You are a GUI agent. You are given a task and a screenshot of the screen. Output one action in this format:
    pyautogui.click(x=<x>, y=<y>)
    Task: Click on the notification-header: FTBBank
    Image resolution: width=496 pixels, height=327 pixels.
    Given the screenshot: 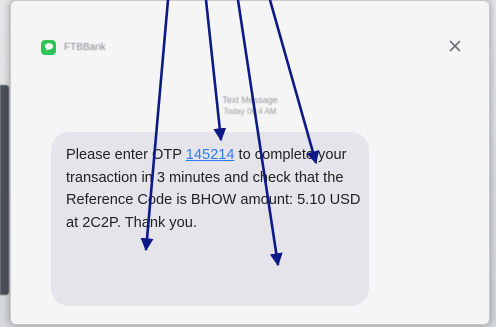 What is the action you would take?
    pyautogui.click(x=73, y=47)
    